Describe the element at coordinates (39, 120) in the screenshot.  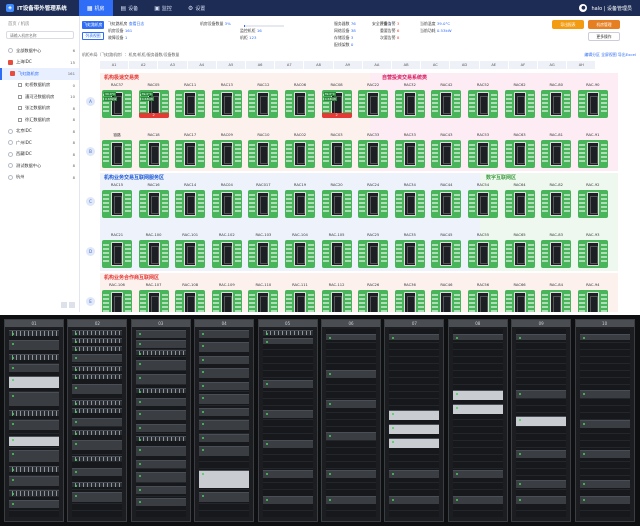
I see `tree-item: 徐汇数据机房 8` at that location.